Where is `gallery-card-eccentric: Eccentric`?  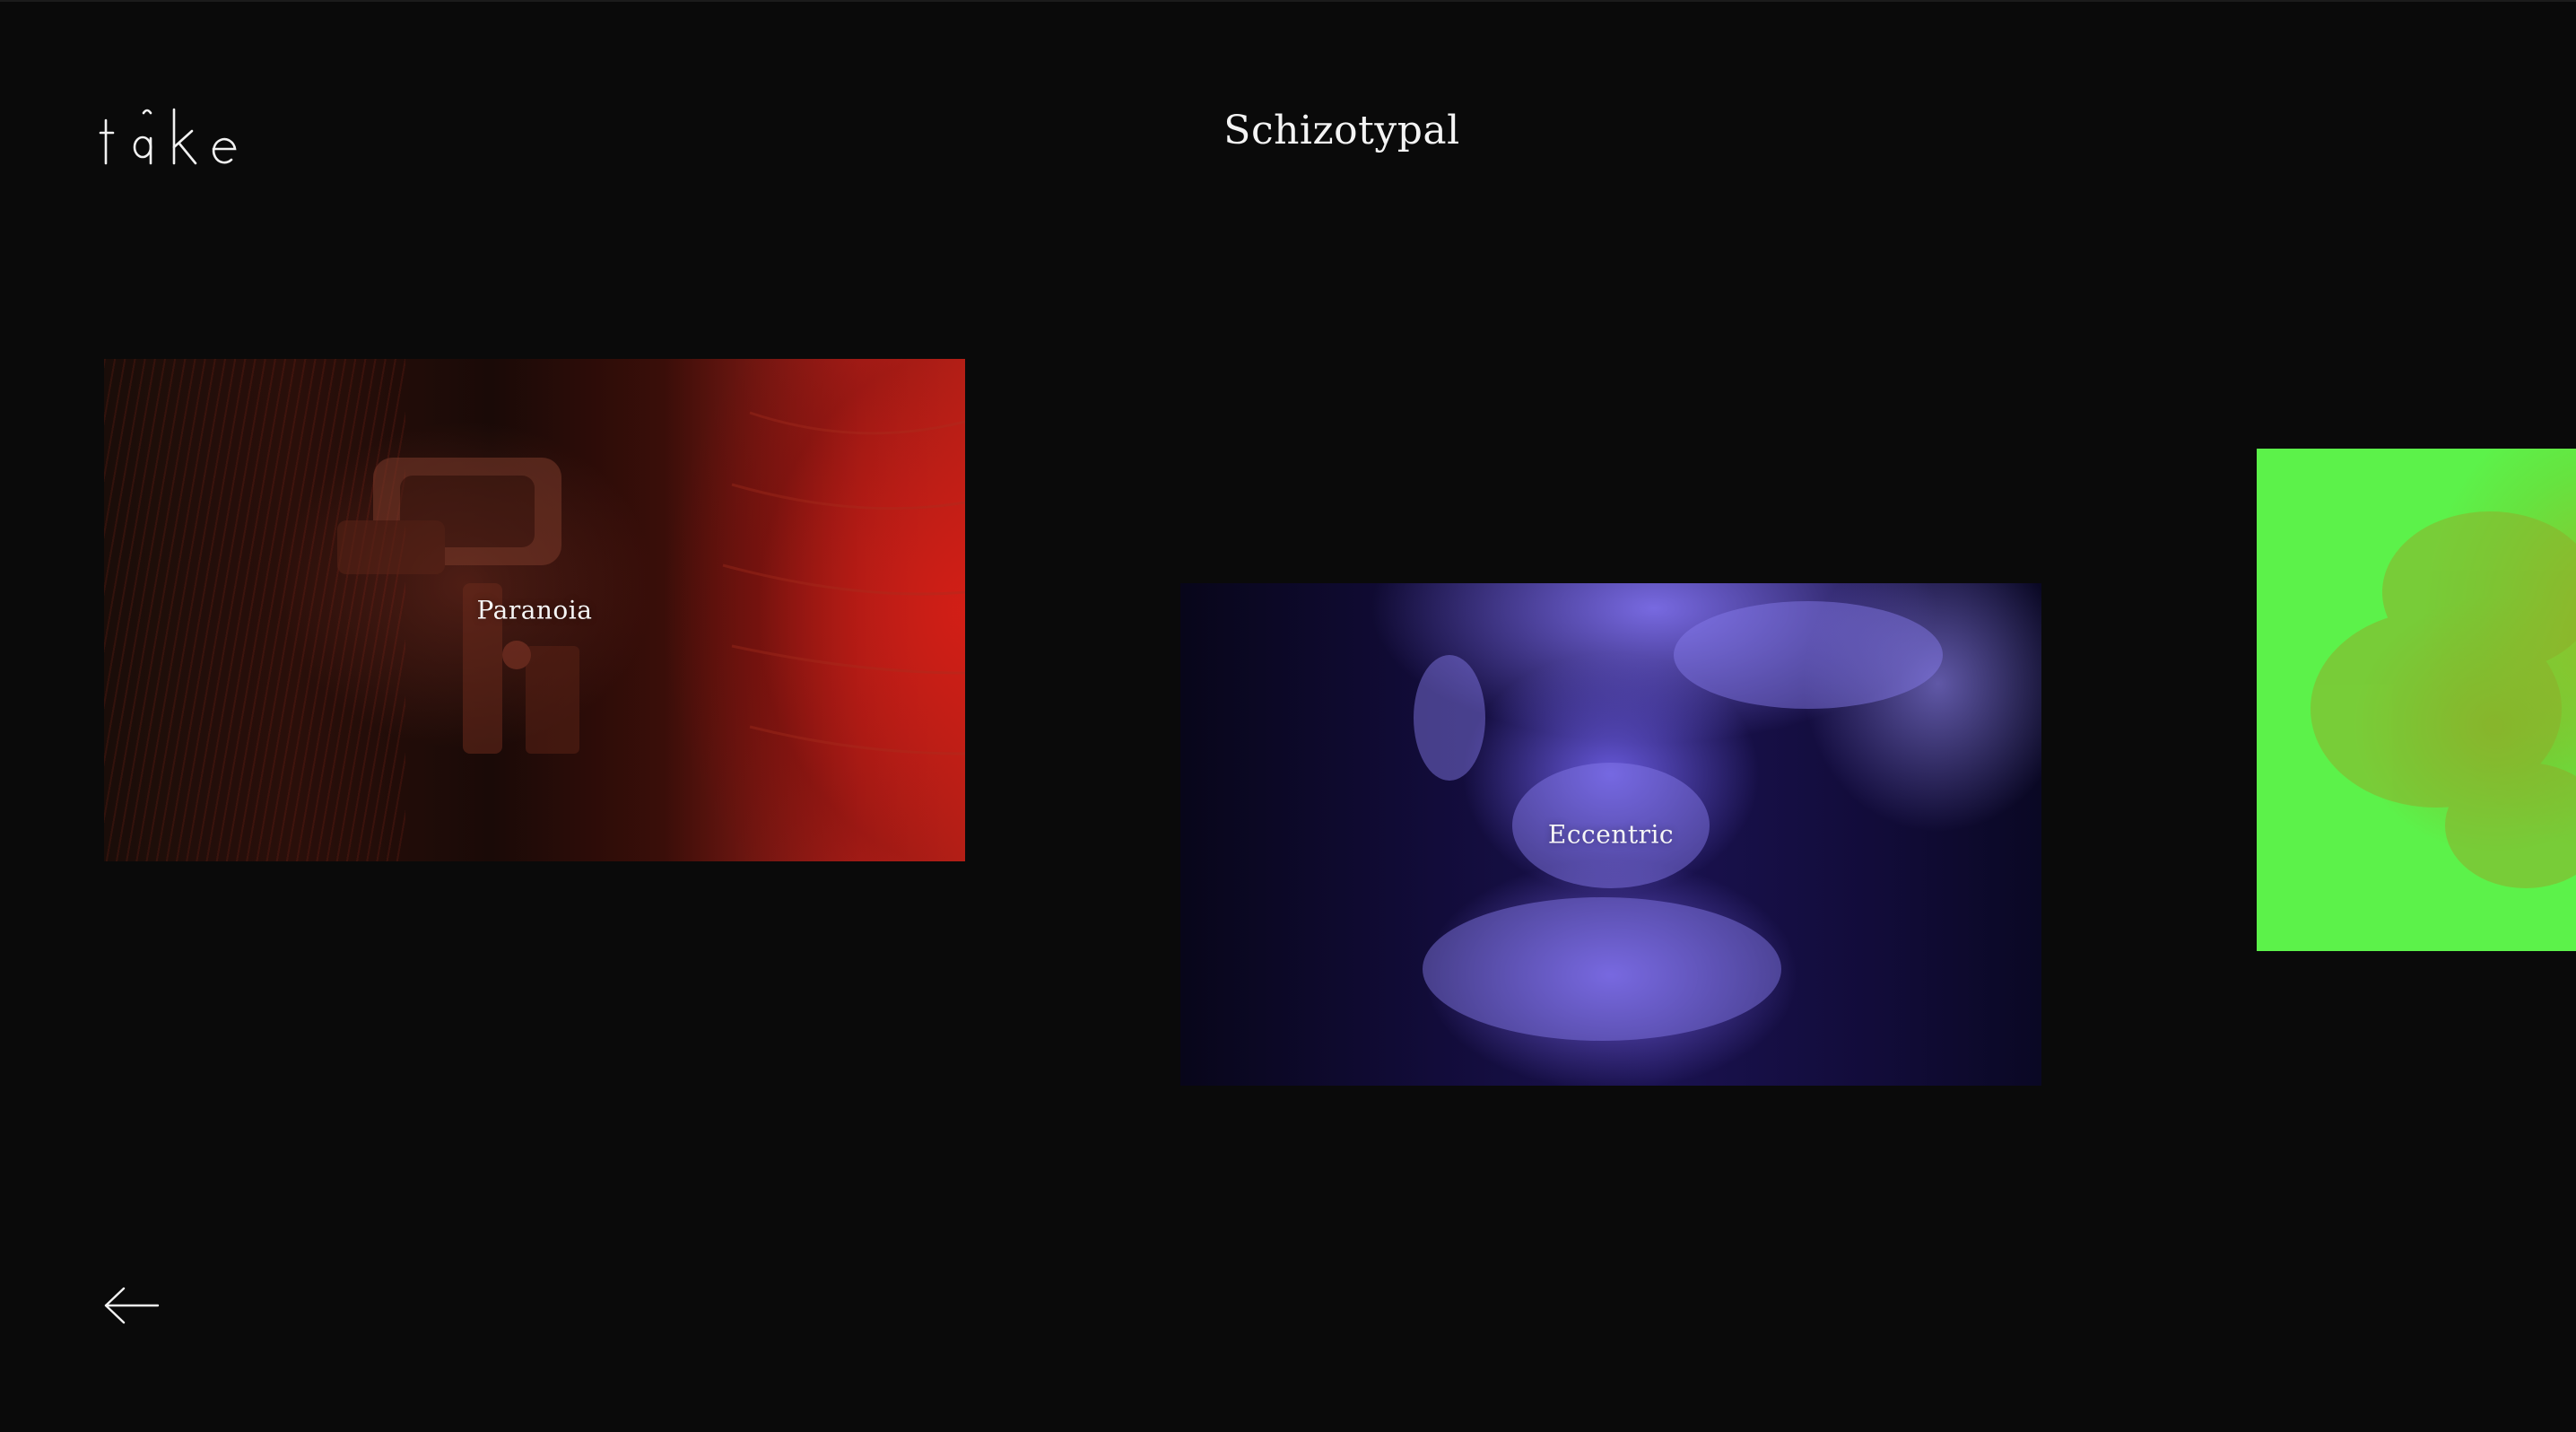 gallery-card-eccentric: Eccentric is located at coordinates (1610, 834).